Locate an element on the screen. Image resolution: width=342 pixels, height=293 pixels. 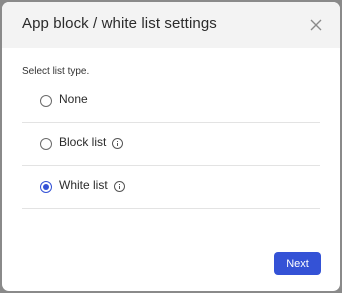
radio-none is located at coordinates (46, 101).